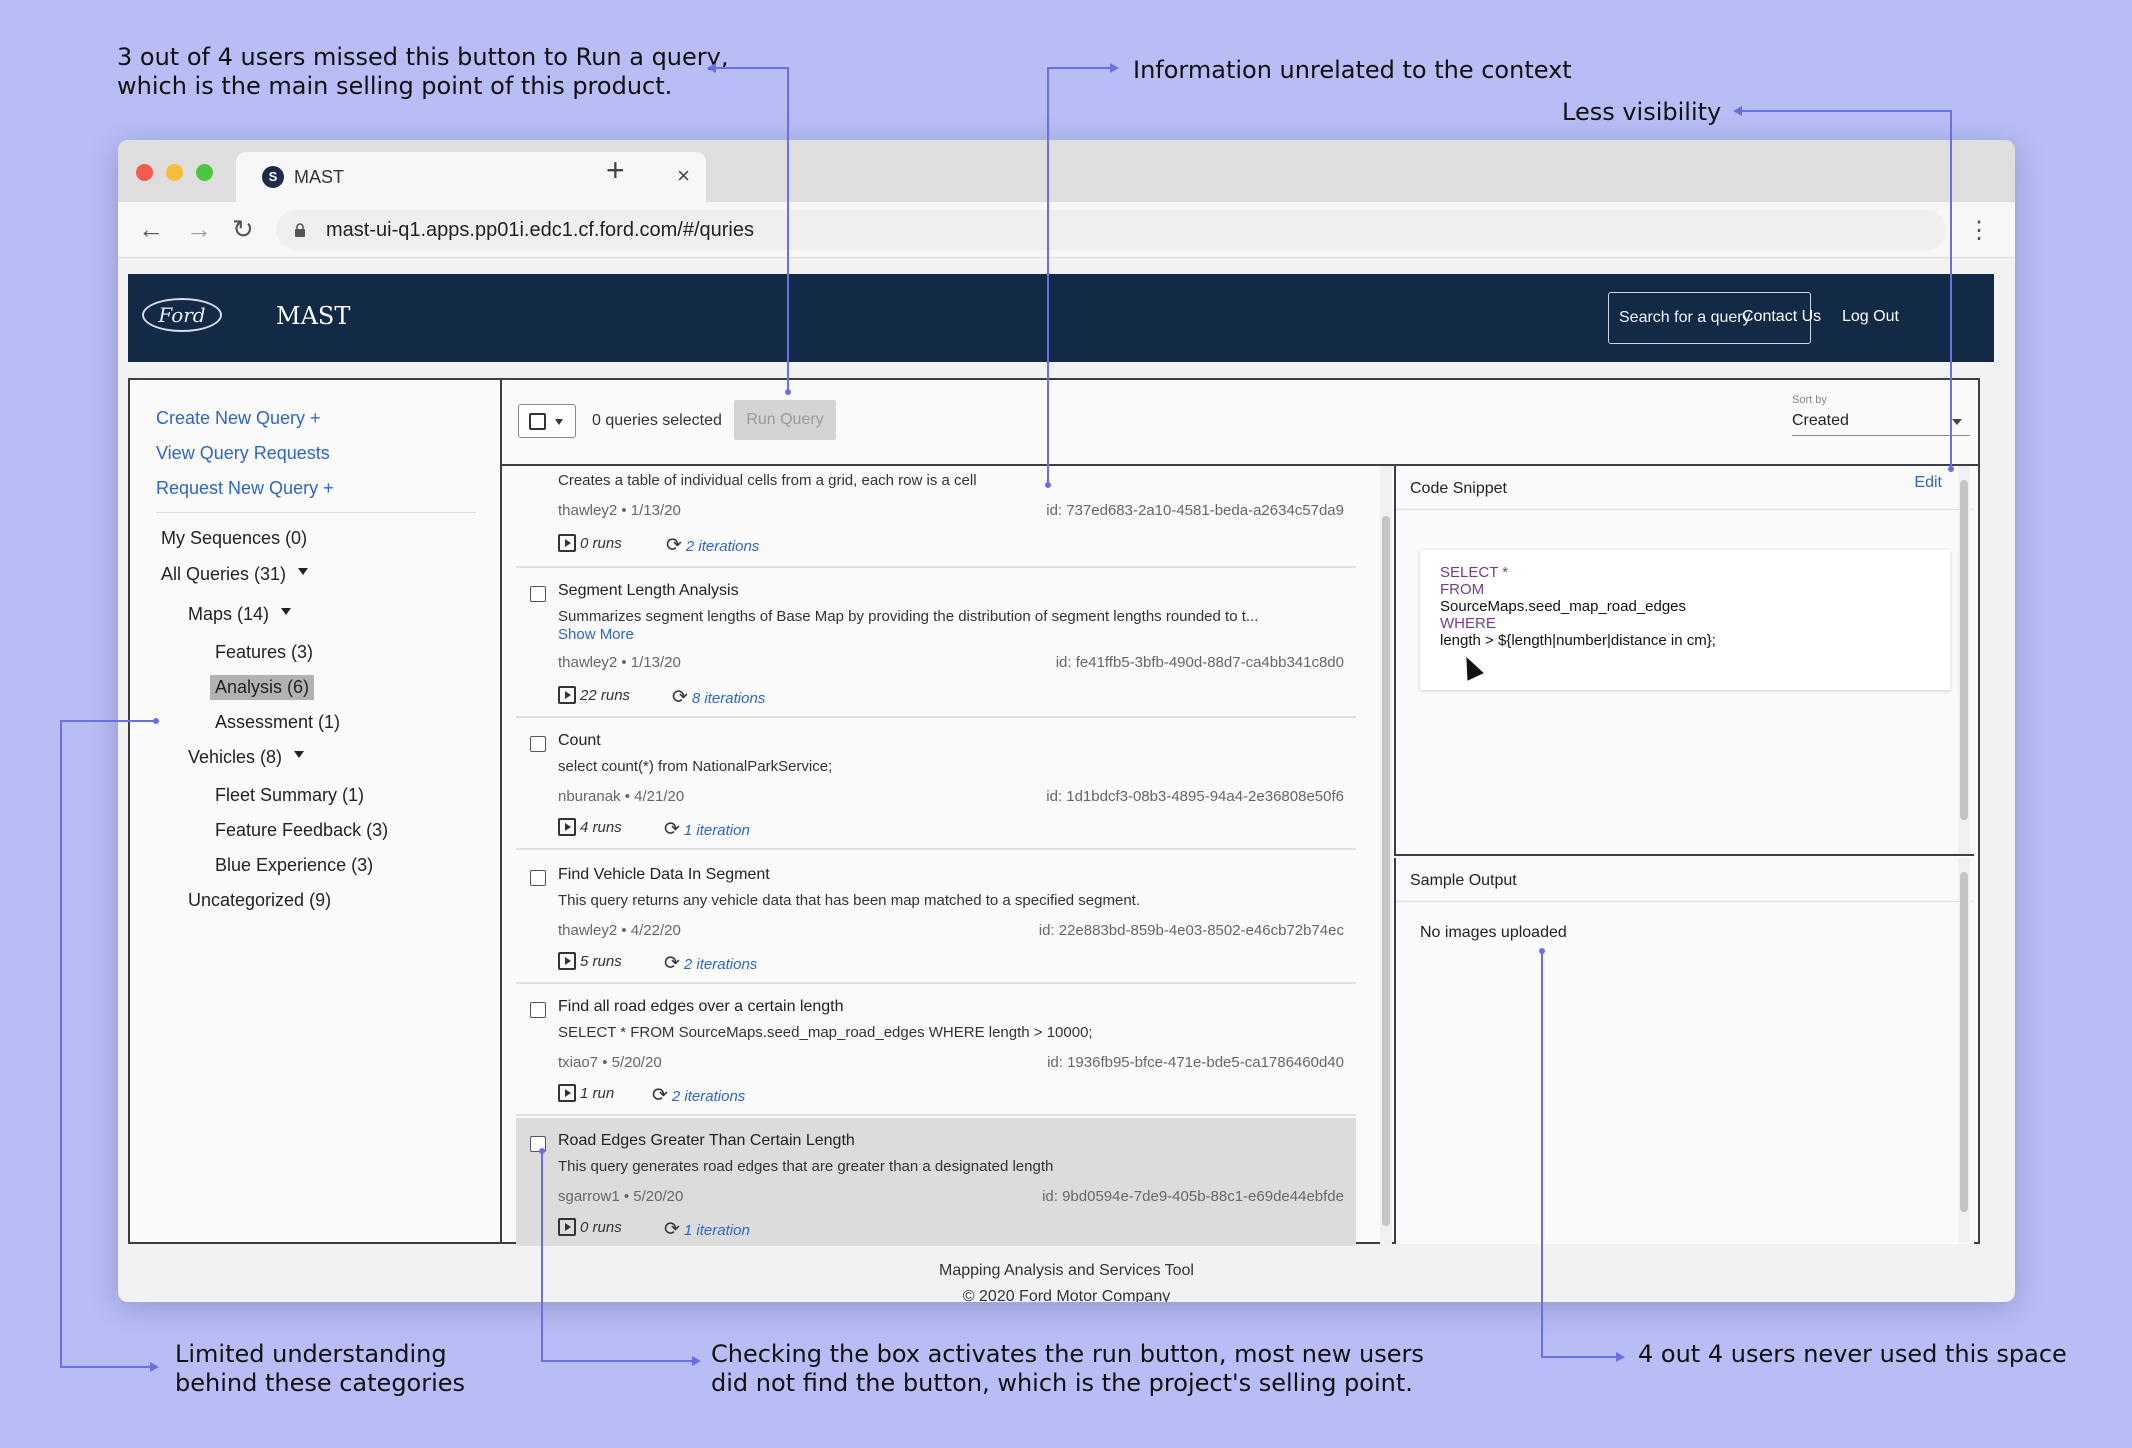 This screenshot has width=2132, height=1448. What do you see at coordinates (1066, 1270) in the screenshot?
I see `footer-tool-name: Mapping Analysis and Services Tool` at bounding box center [1066, 1270].